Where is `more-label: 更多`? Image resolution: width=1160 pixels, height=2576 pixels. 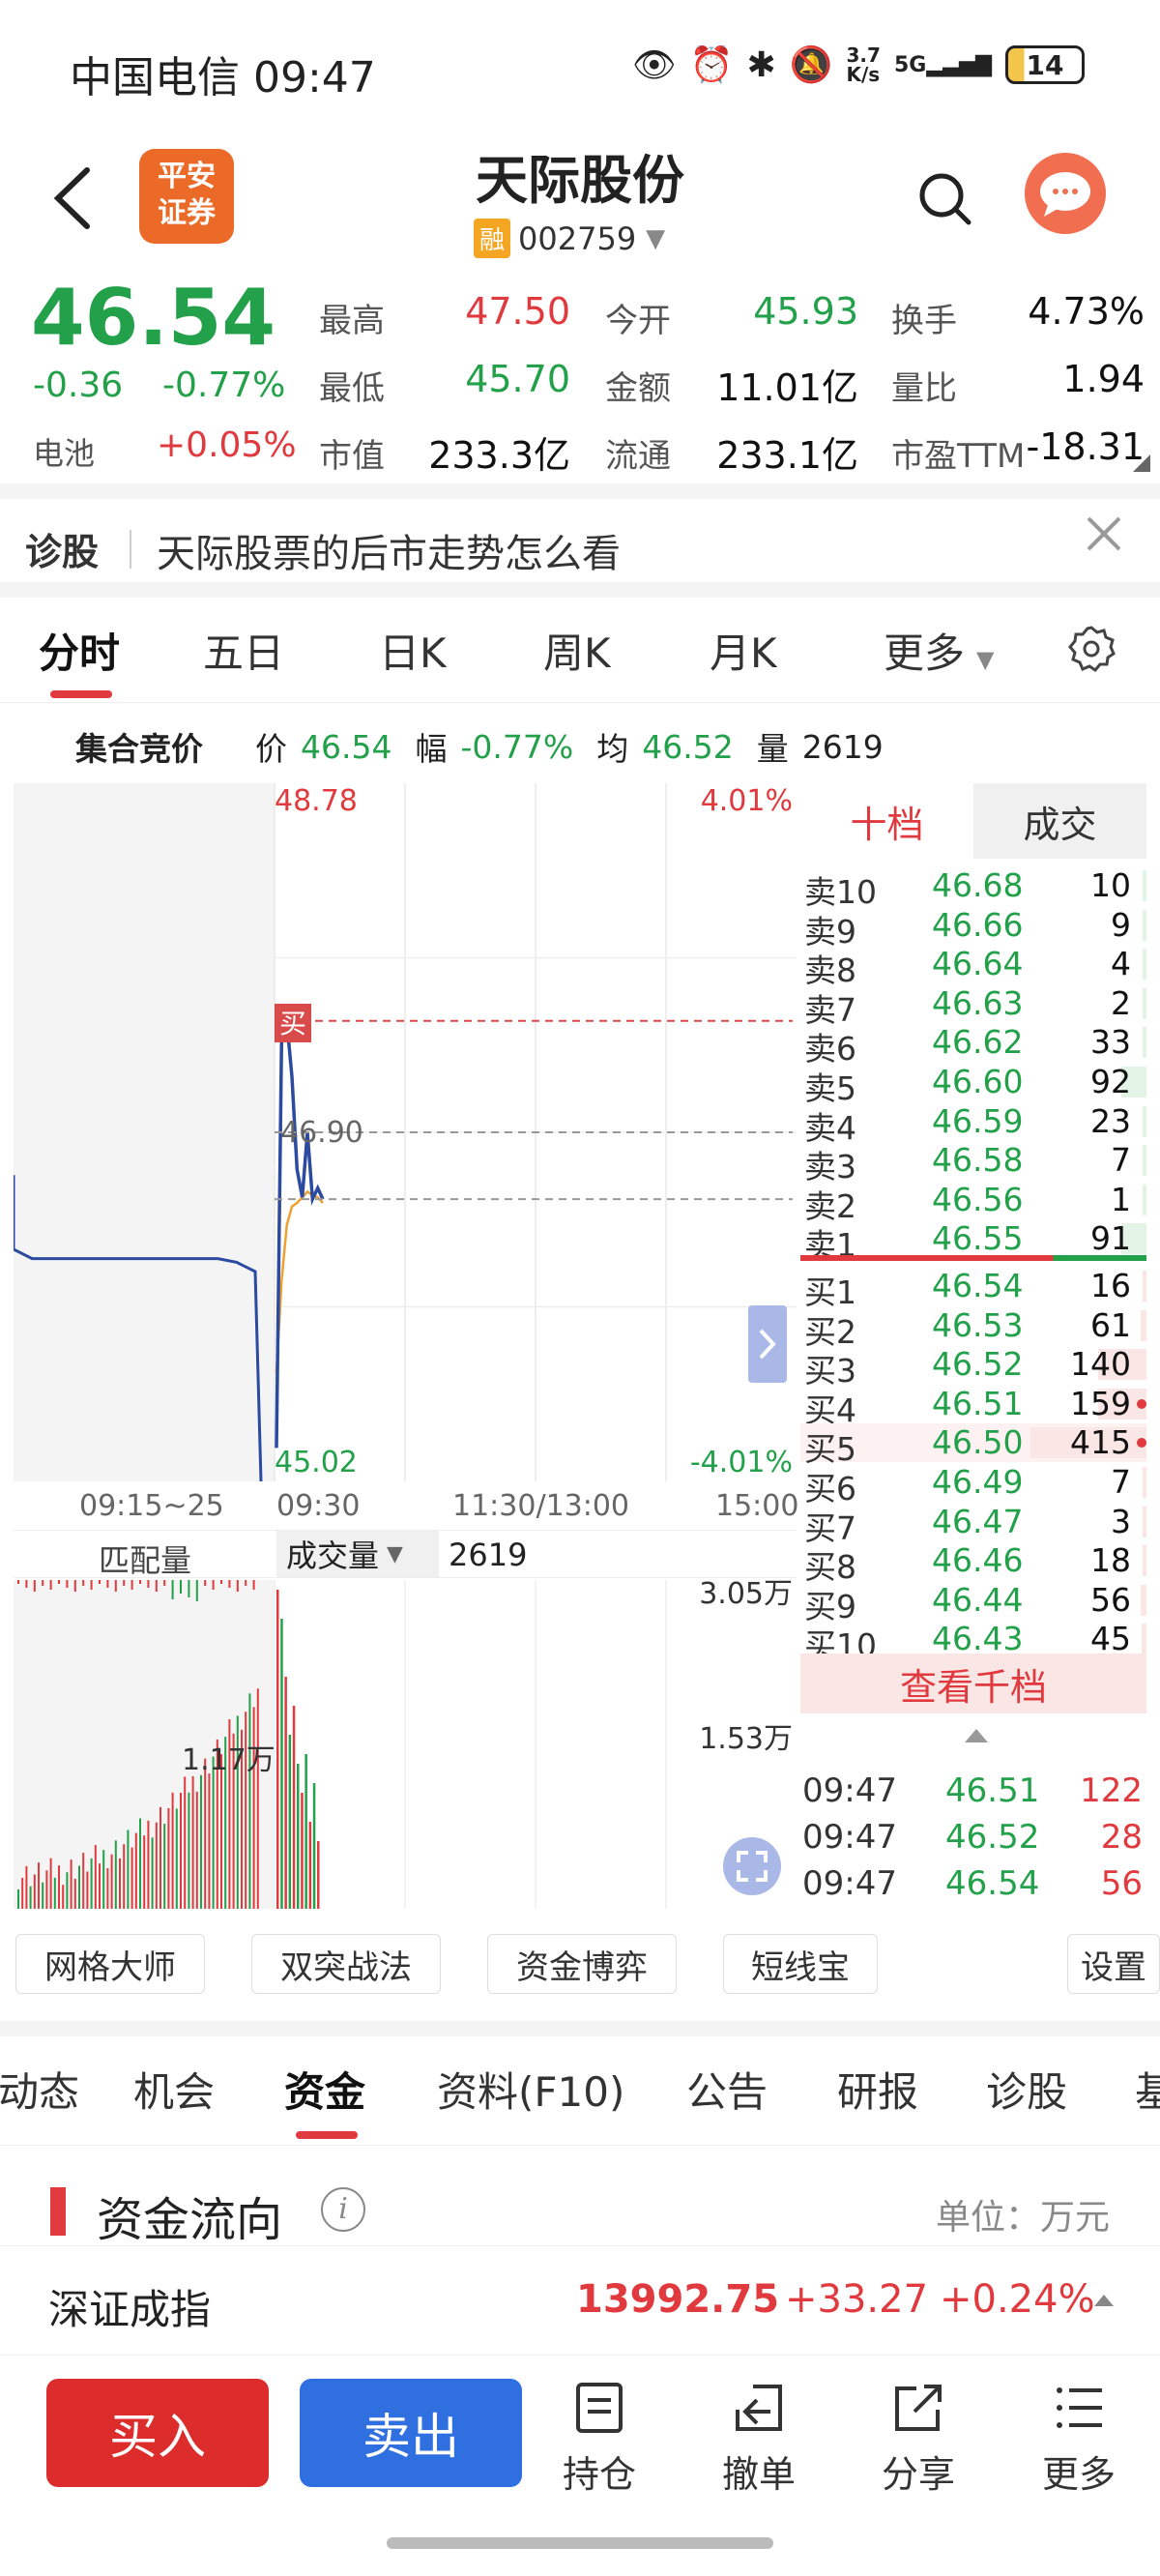
more-label: 更多 is located at coordinates (1079, 2474).